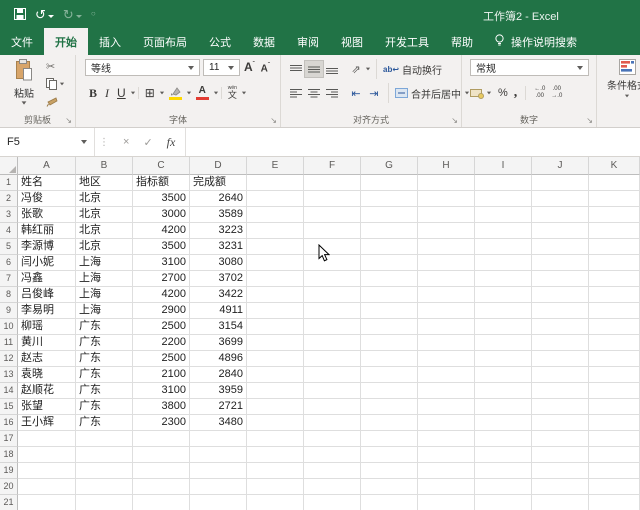  What do you see at coordinates (296, 93) in the screenshot?
I see `align-left-button` at bounding box center [296, 93].